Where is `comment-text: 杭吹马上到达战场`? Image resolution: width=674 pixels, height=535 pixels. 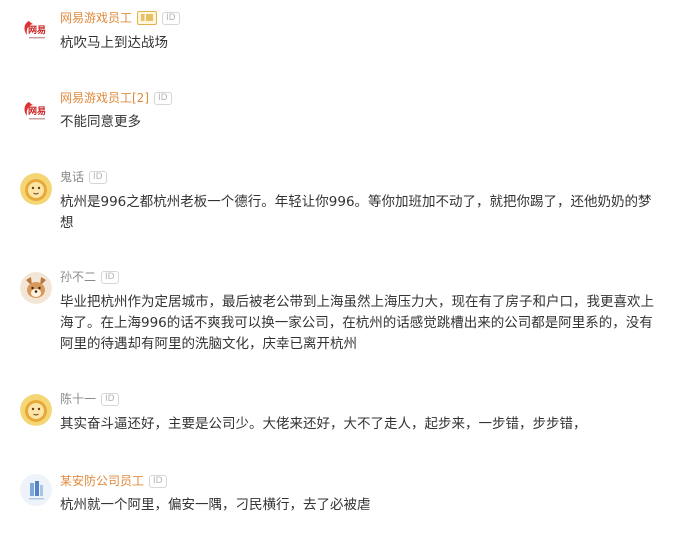
comment-text: 杭吹马上到达战场 is located at coordinates (114, 43).